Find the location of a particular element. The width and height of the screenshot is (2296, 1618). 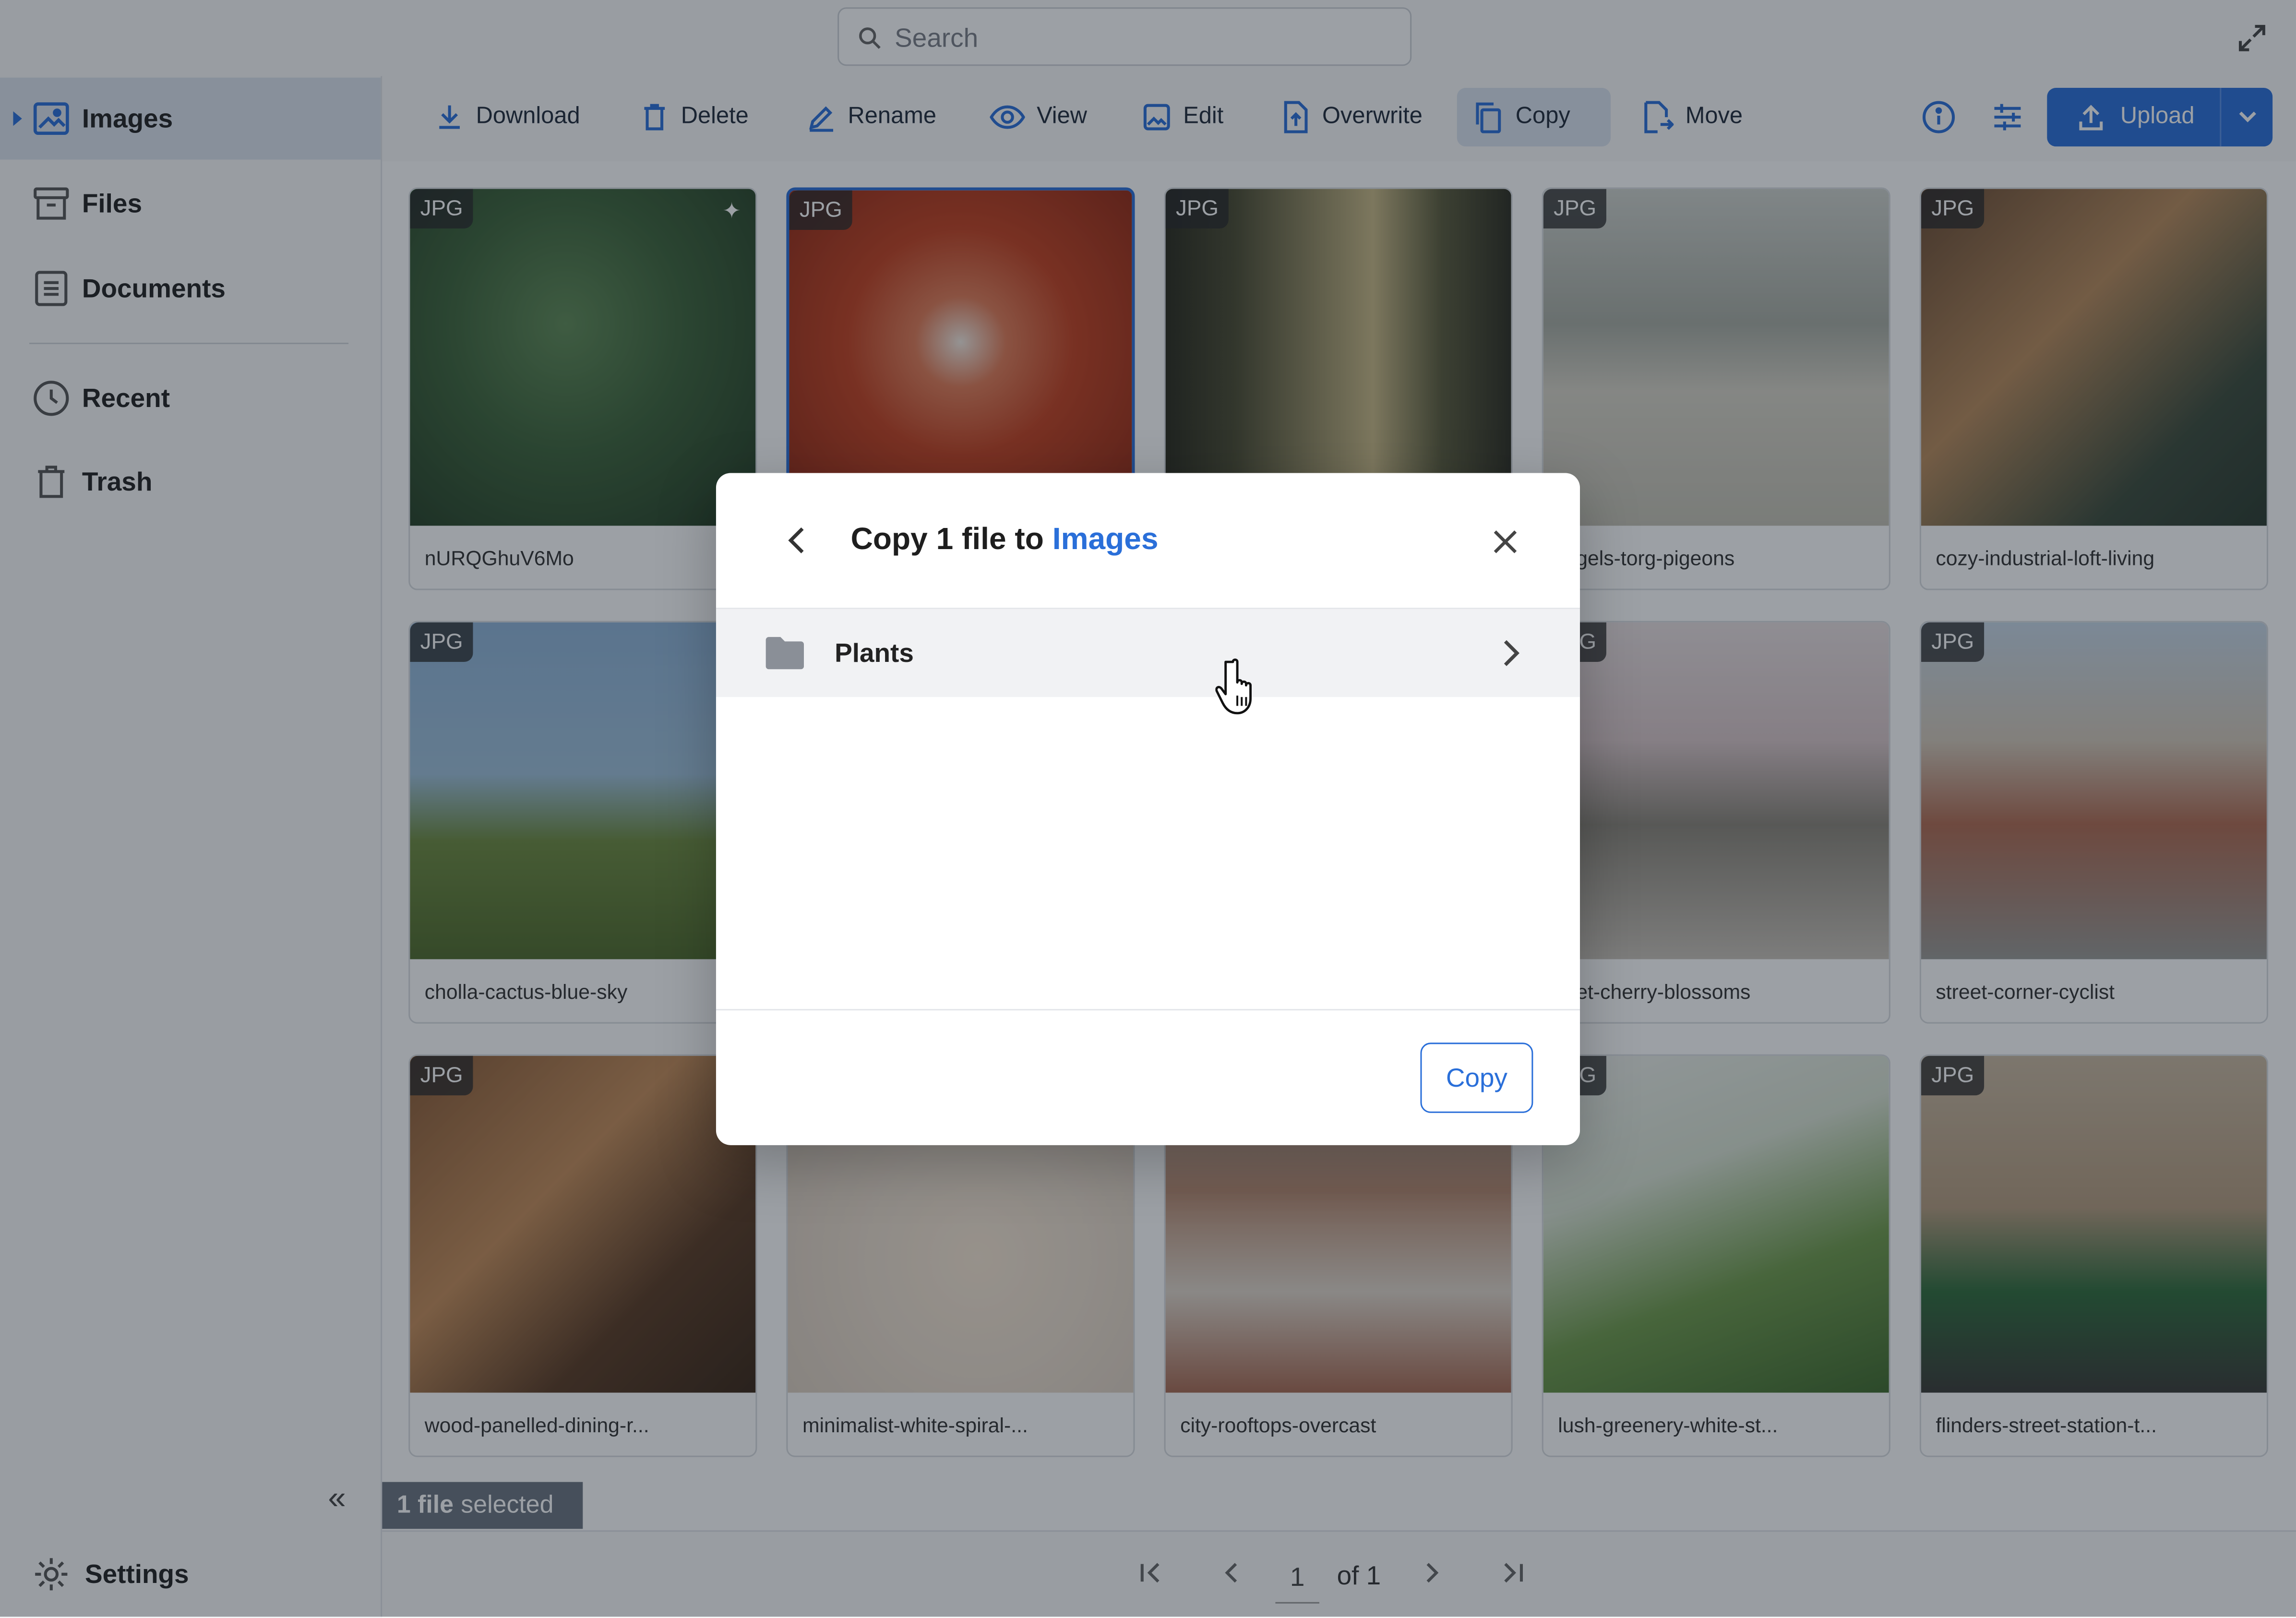

dialog-title-prefix: Copy 1 file to is located at coordinates (947, 540).